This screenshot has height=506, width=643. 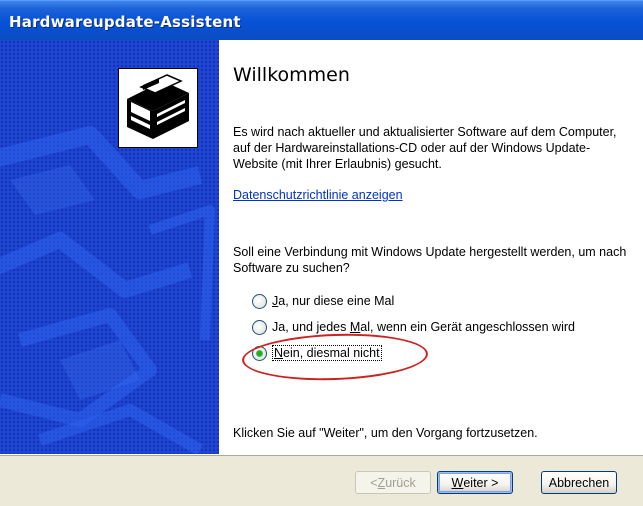 I want to click on radio-option-yes-once: Ja, nur diese eine Mal, so click(x=323, y=301).